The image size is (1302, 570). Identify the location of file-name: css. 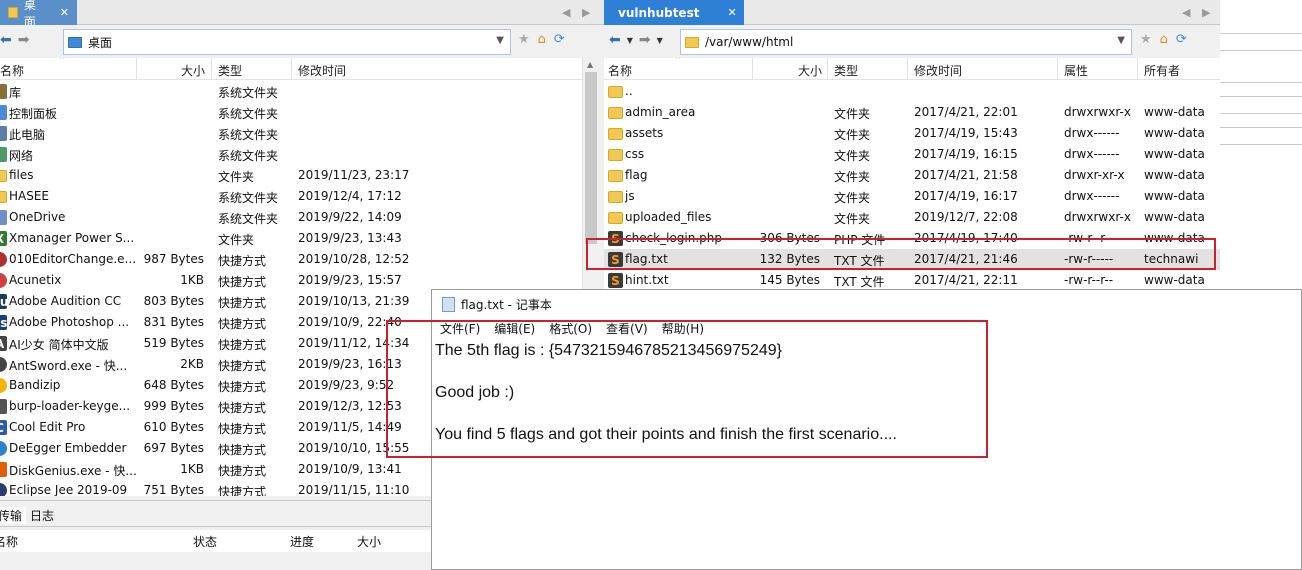
(635, 154).